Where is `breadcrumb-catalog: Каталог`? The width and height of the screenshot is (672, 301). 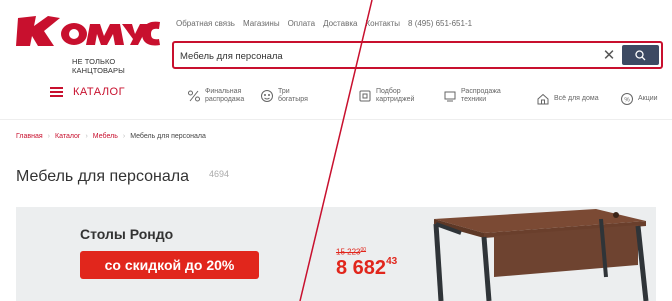
breadcrumb-catalog: Каталог is located at coordinates (67, 136).